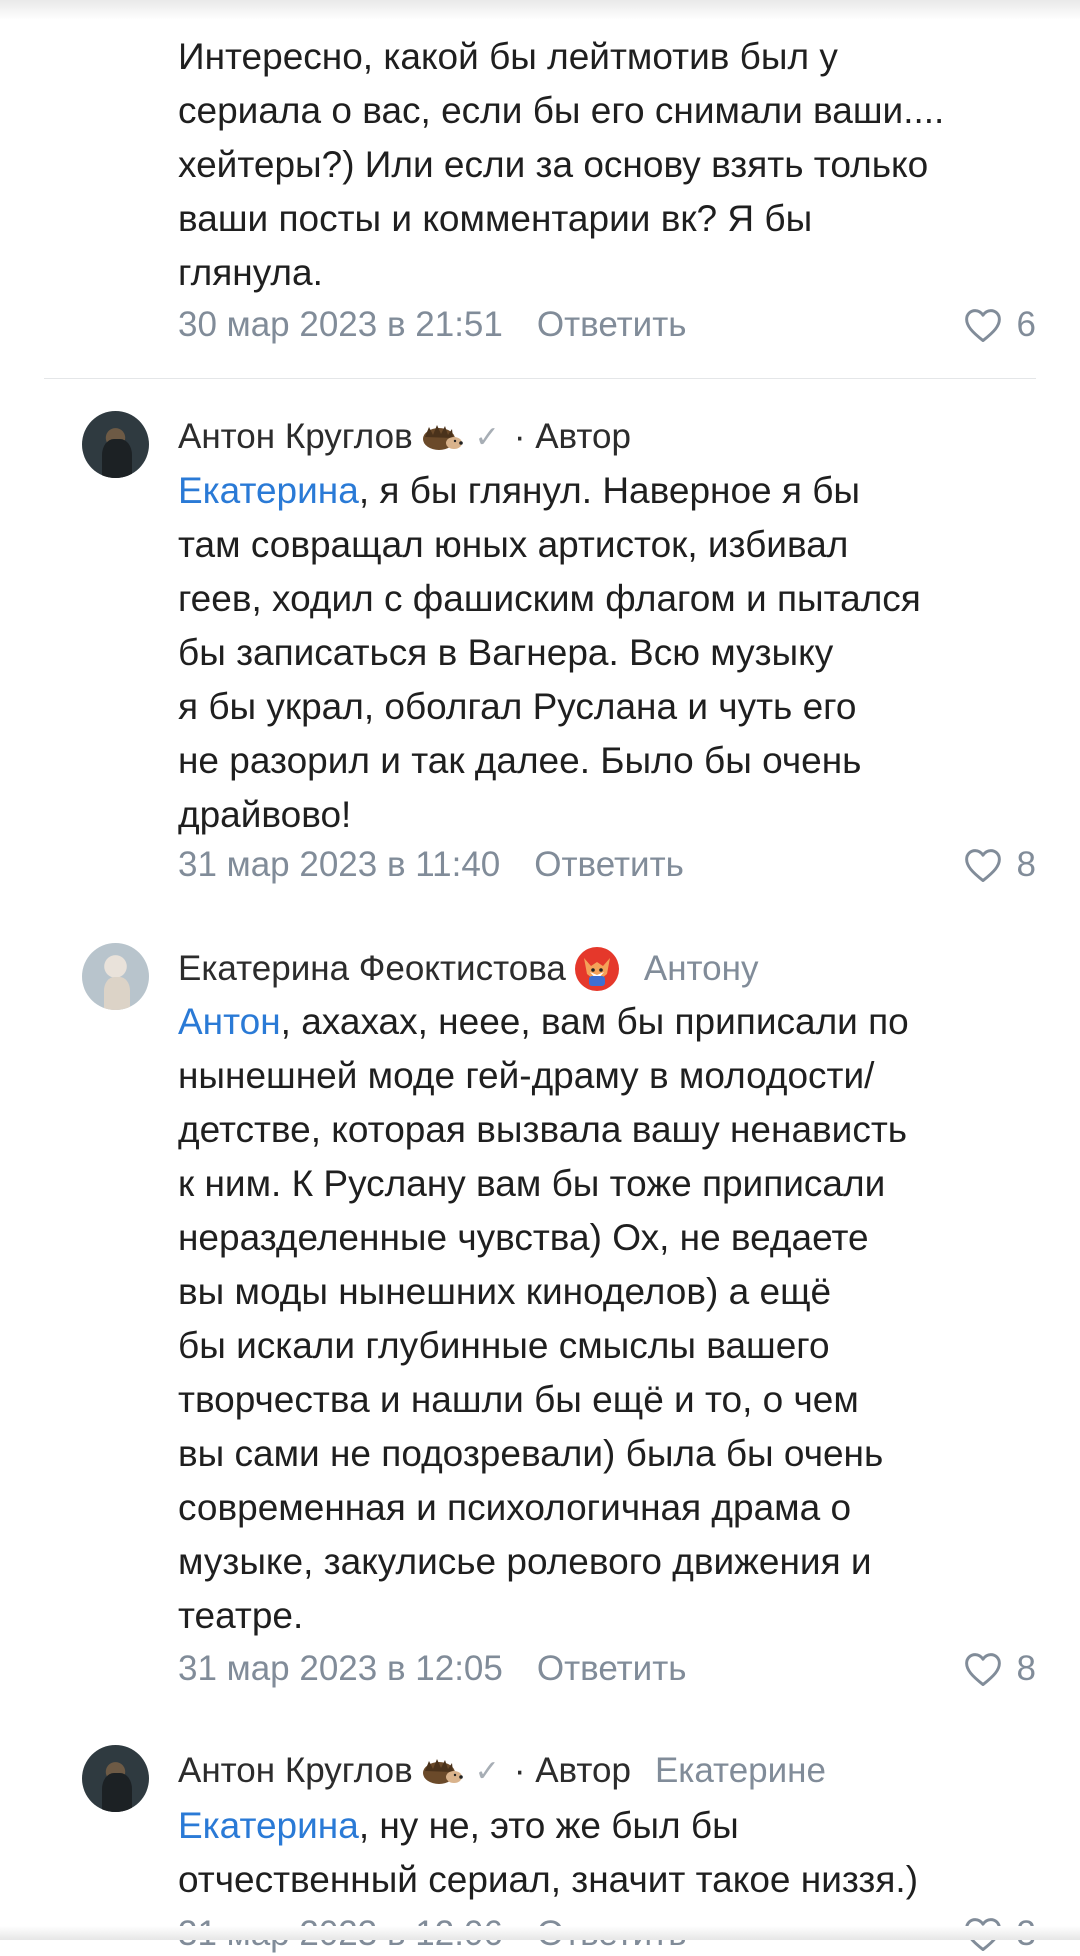 The width and height of the screenshot is (1080, 1956). Describe the element at coordinates (517, 706) in the screenshot. I see `comment-line: я бы украл, оболгал Руслана и чуть его` at that location.